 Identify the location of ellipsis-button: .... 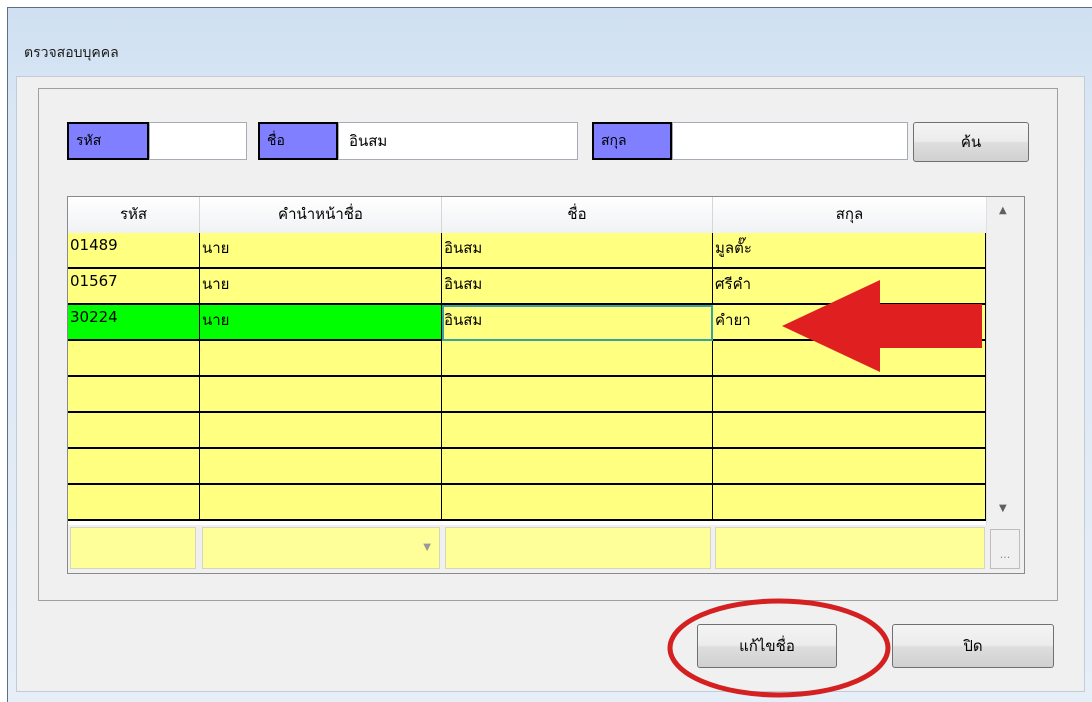
(1005, 549).